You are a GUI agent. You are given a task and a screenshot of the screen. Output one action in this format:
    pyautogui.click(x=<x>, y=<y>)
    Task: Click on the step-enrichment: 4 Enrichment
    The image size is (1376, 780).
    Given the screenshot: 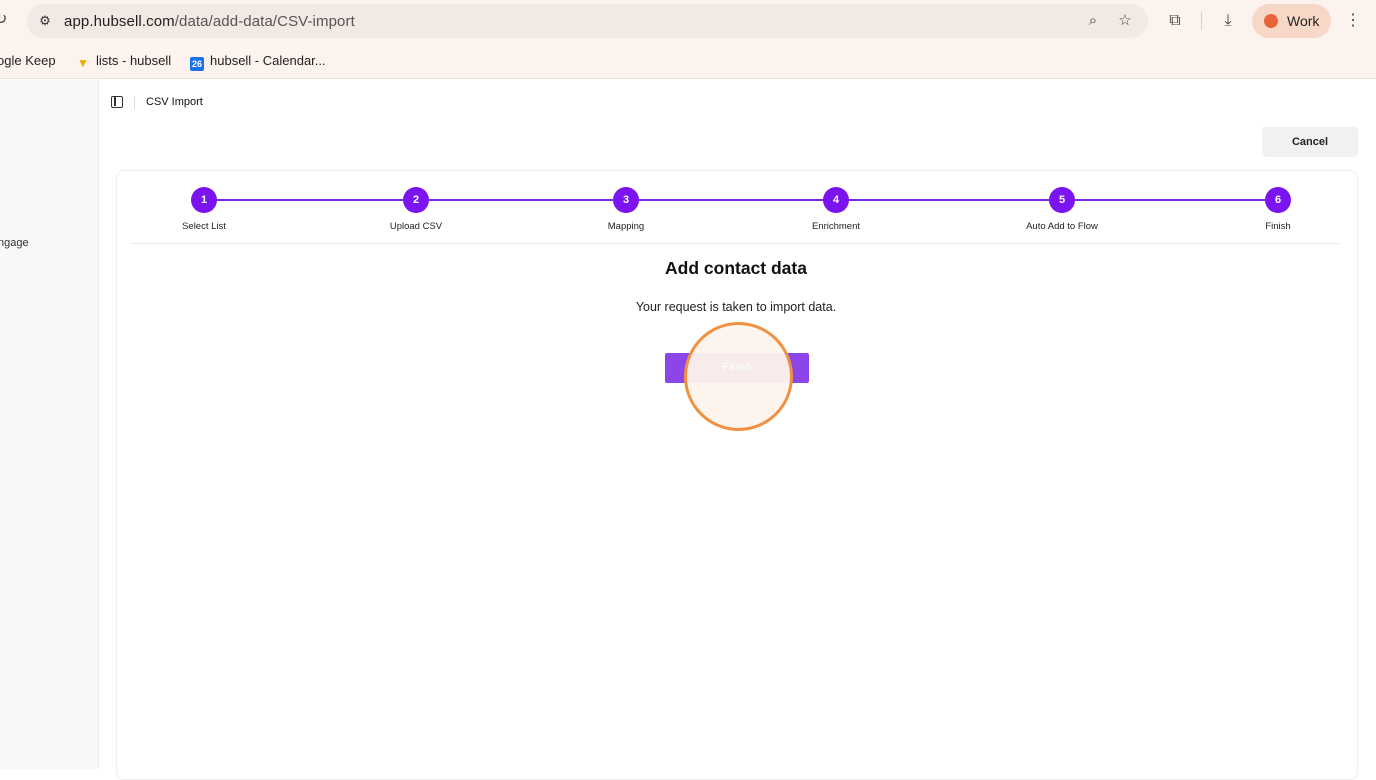 What is the action you would take?
    pyautogui.click(x=836, y=209)
    